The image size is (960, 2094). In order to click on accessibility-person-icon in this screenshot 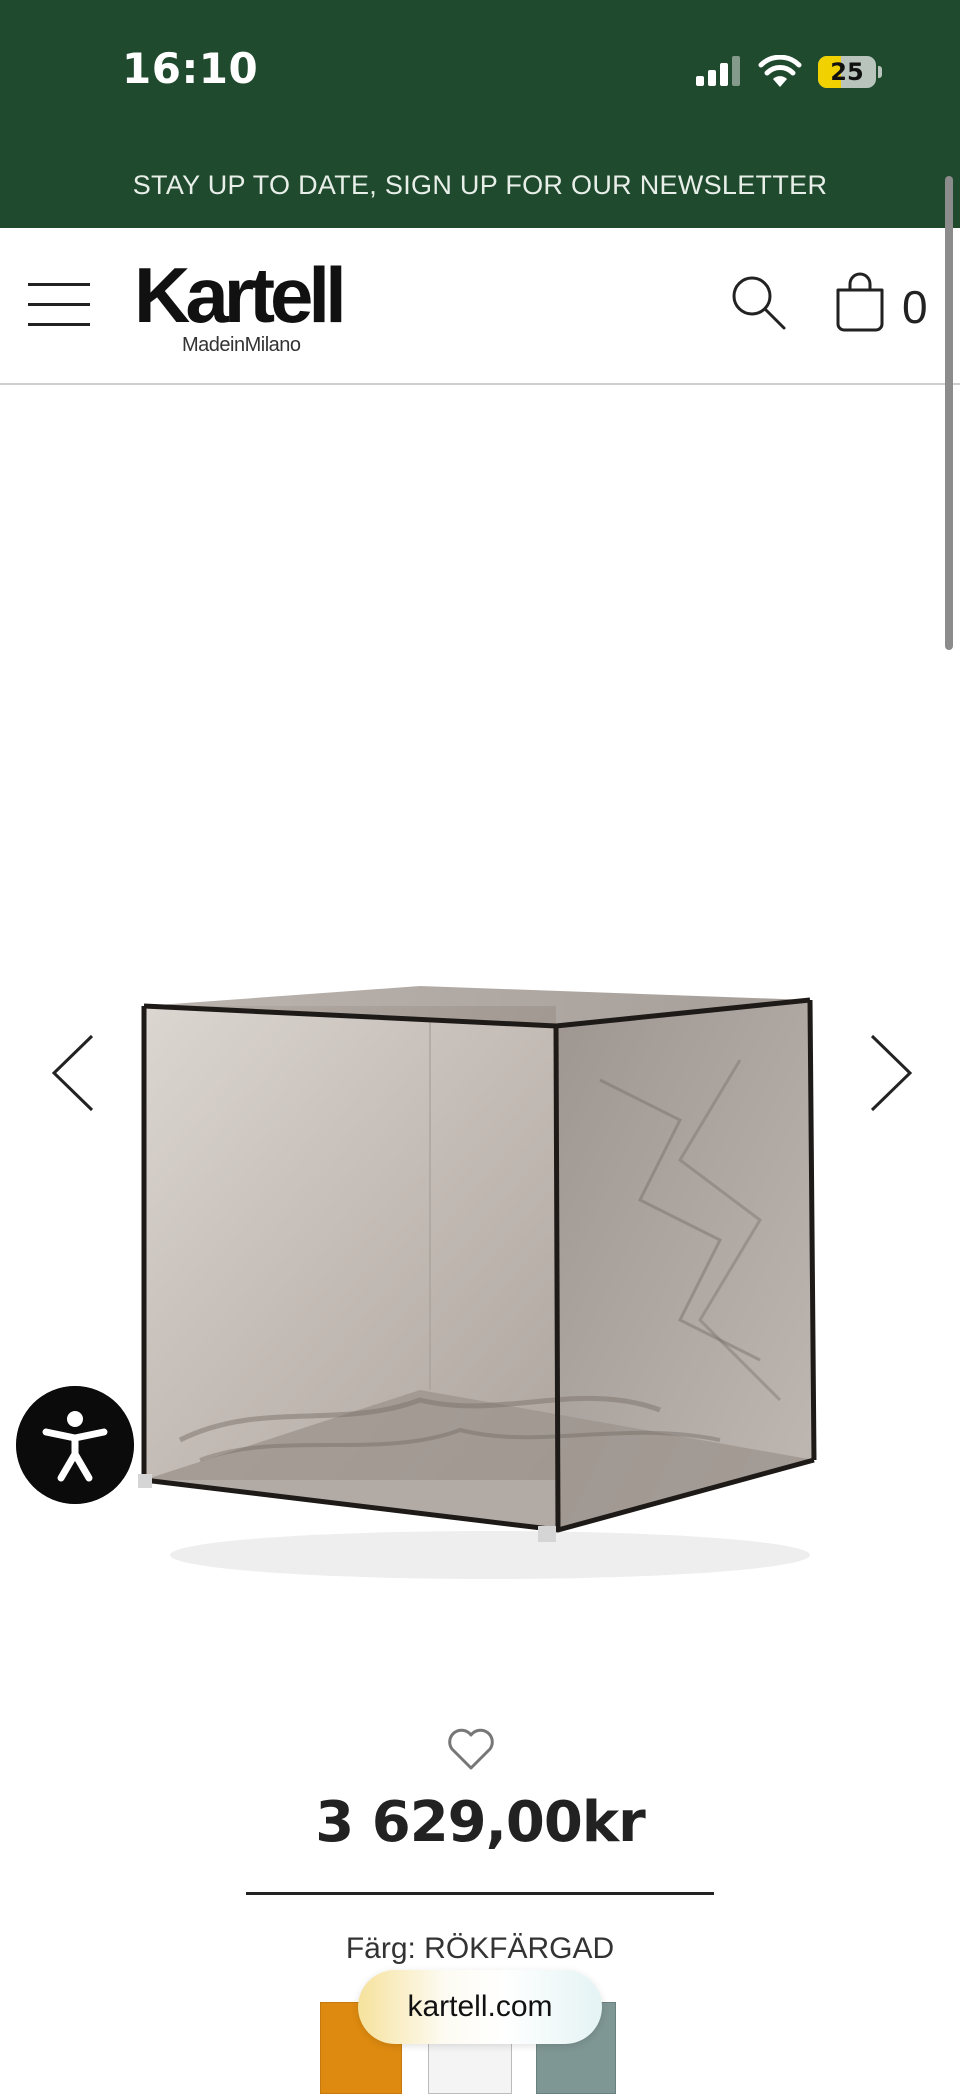, I will do `click(75, 1445)`.